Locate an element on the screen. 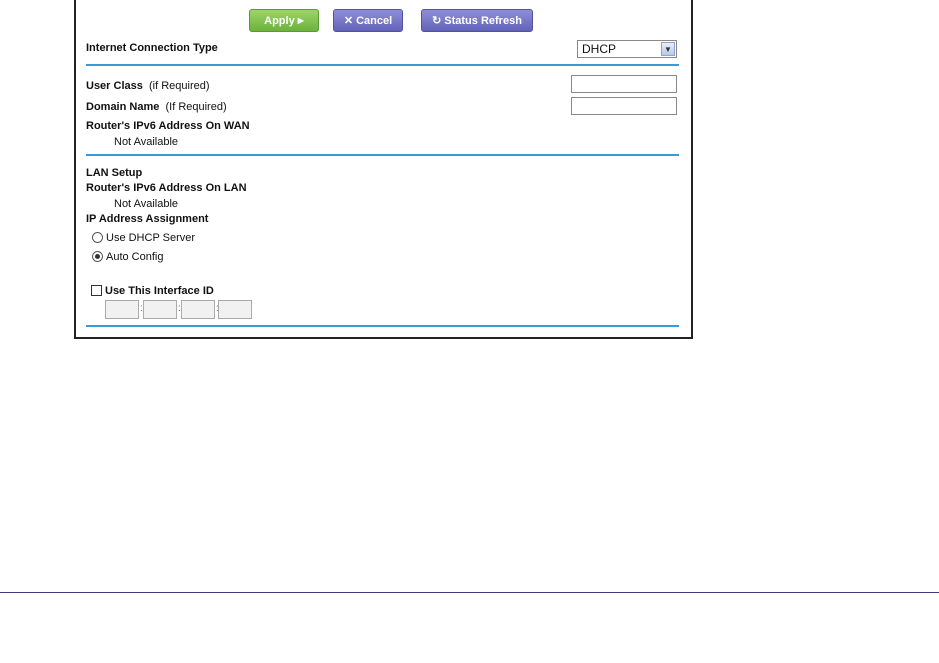 This screenshot has height=663, width=939. use-dhcp-server-label: Use DHCP Server is located at coordinates (151, 238).